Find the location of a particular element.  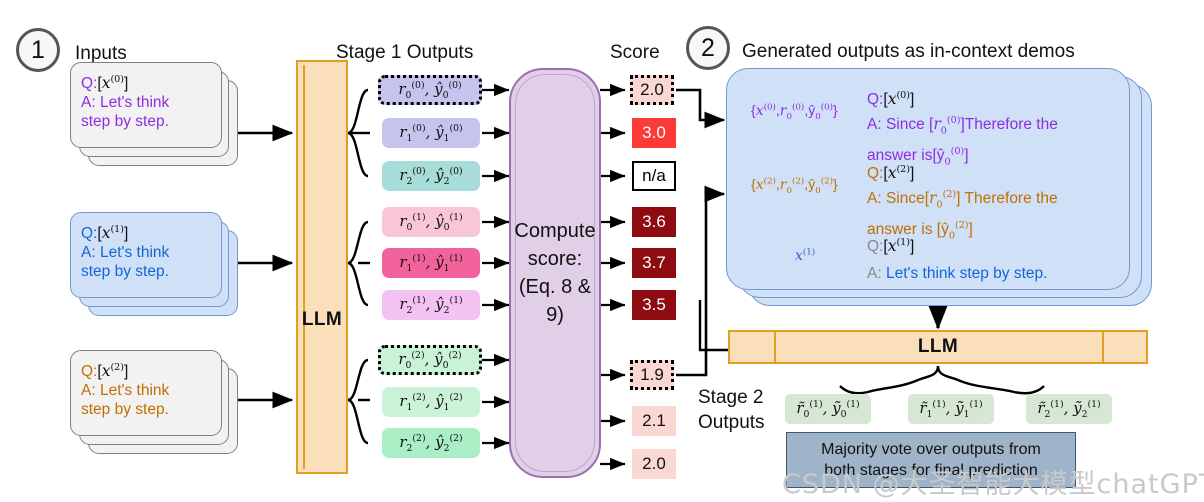

stage1-output-7: r1(2), ŷ1(2) is located at coordinates (431, 402).